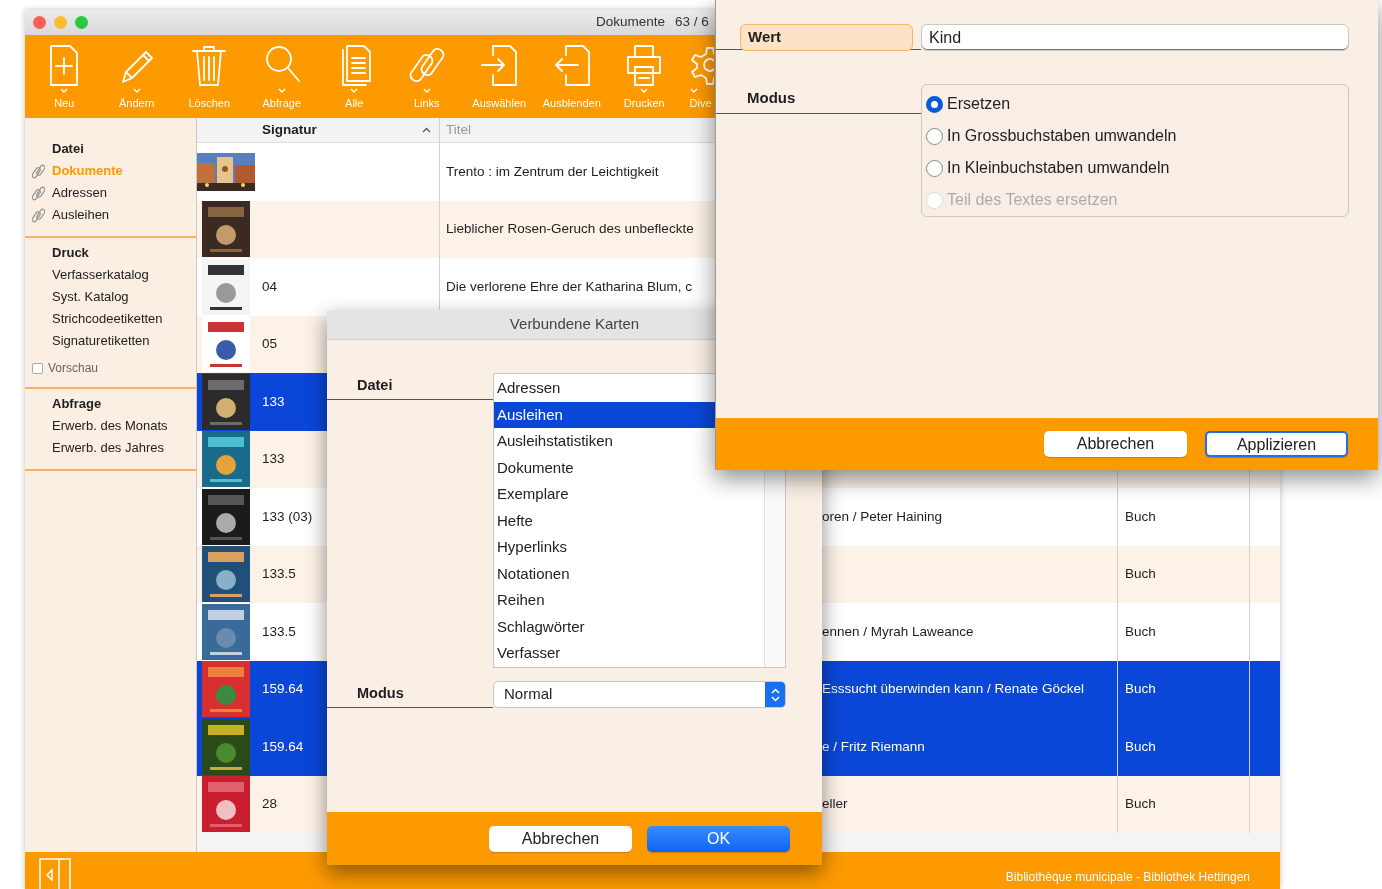 Image resolution: width=1382 pixels, height=889 pixels. I want to click on table-cell-text: 04, so click(270, 286).